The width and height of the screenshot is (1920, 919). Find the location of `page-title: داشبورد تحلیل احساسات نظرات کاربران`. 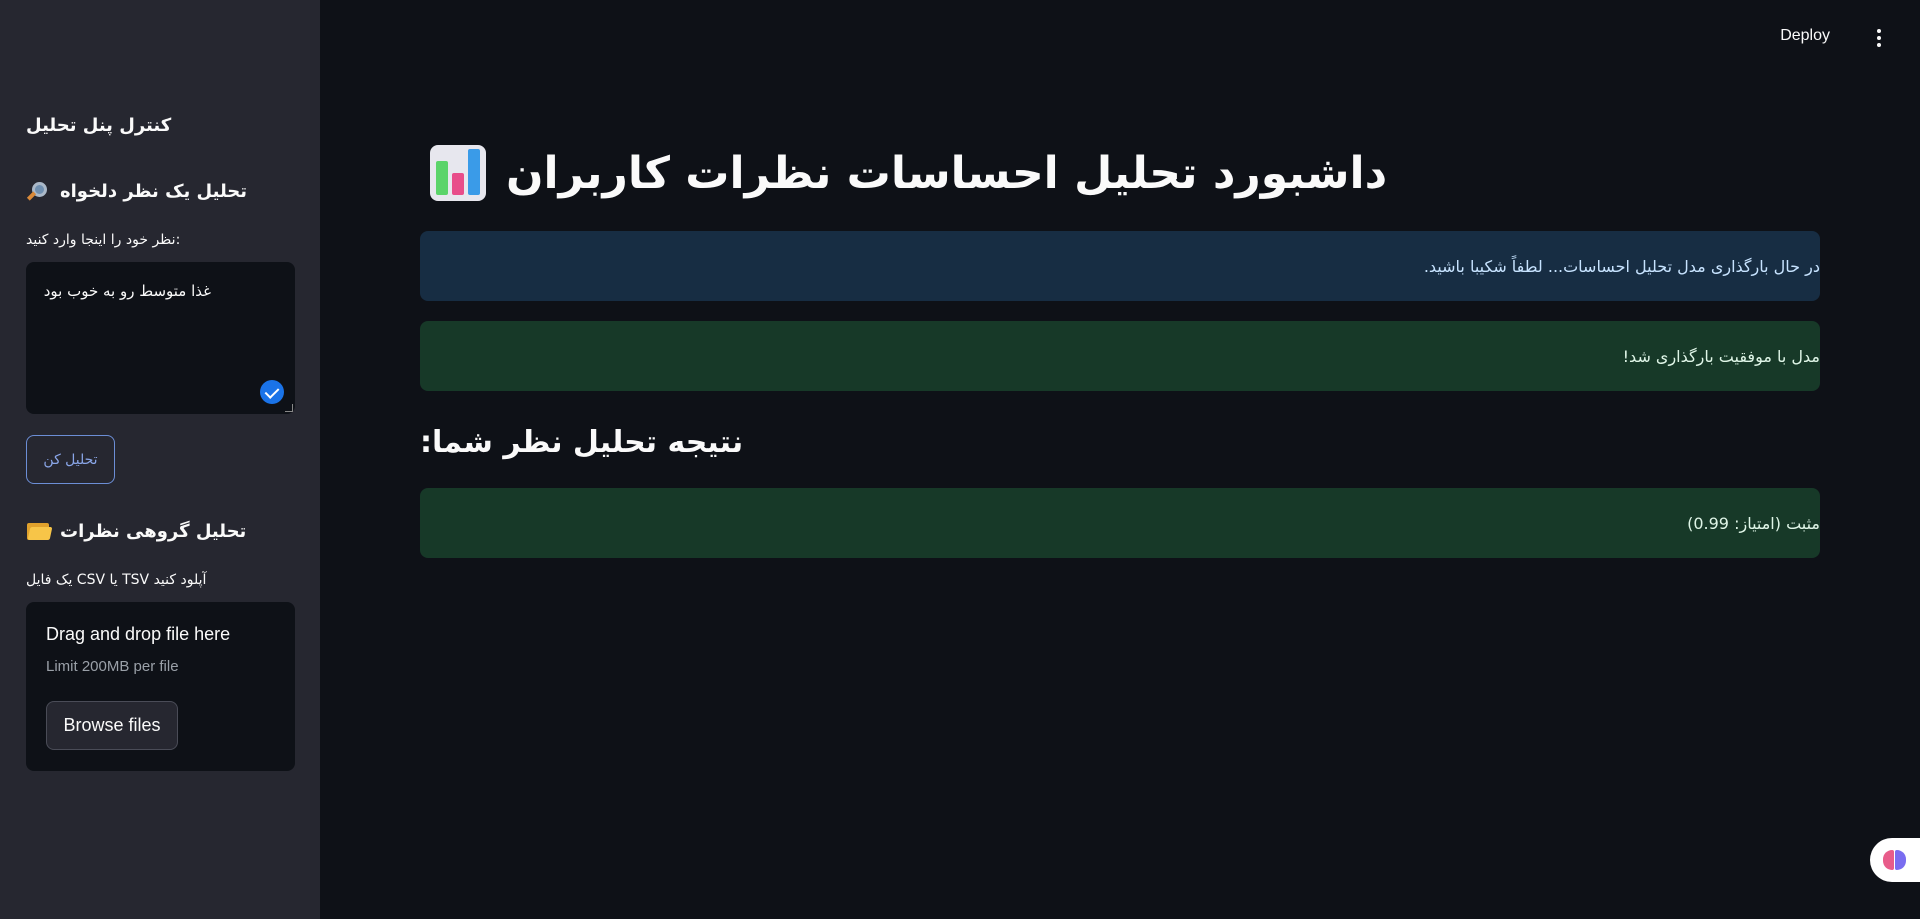

page-title: داشبورد تحلیل احساسات نظرات کاربران is located at coordinates (908, 173).